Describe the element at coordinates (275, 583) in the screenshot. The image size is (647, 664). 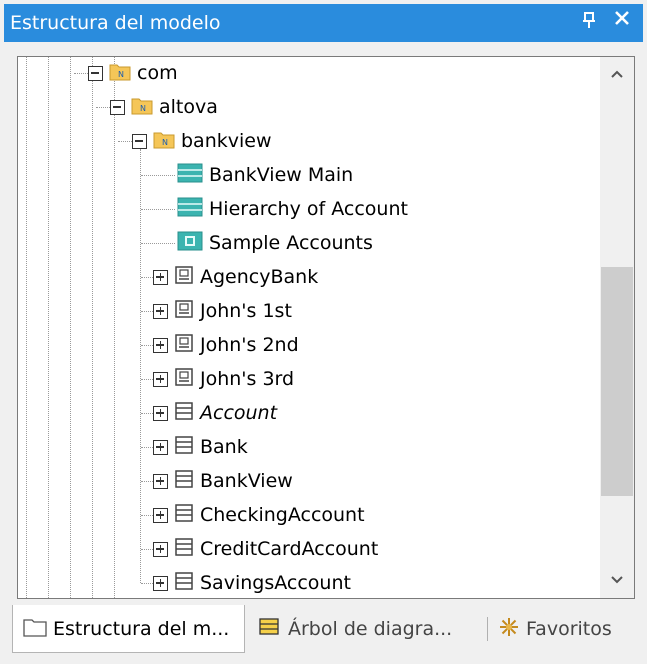
I see `tree-node-label: SavingsAccount` at that location.